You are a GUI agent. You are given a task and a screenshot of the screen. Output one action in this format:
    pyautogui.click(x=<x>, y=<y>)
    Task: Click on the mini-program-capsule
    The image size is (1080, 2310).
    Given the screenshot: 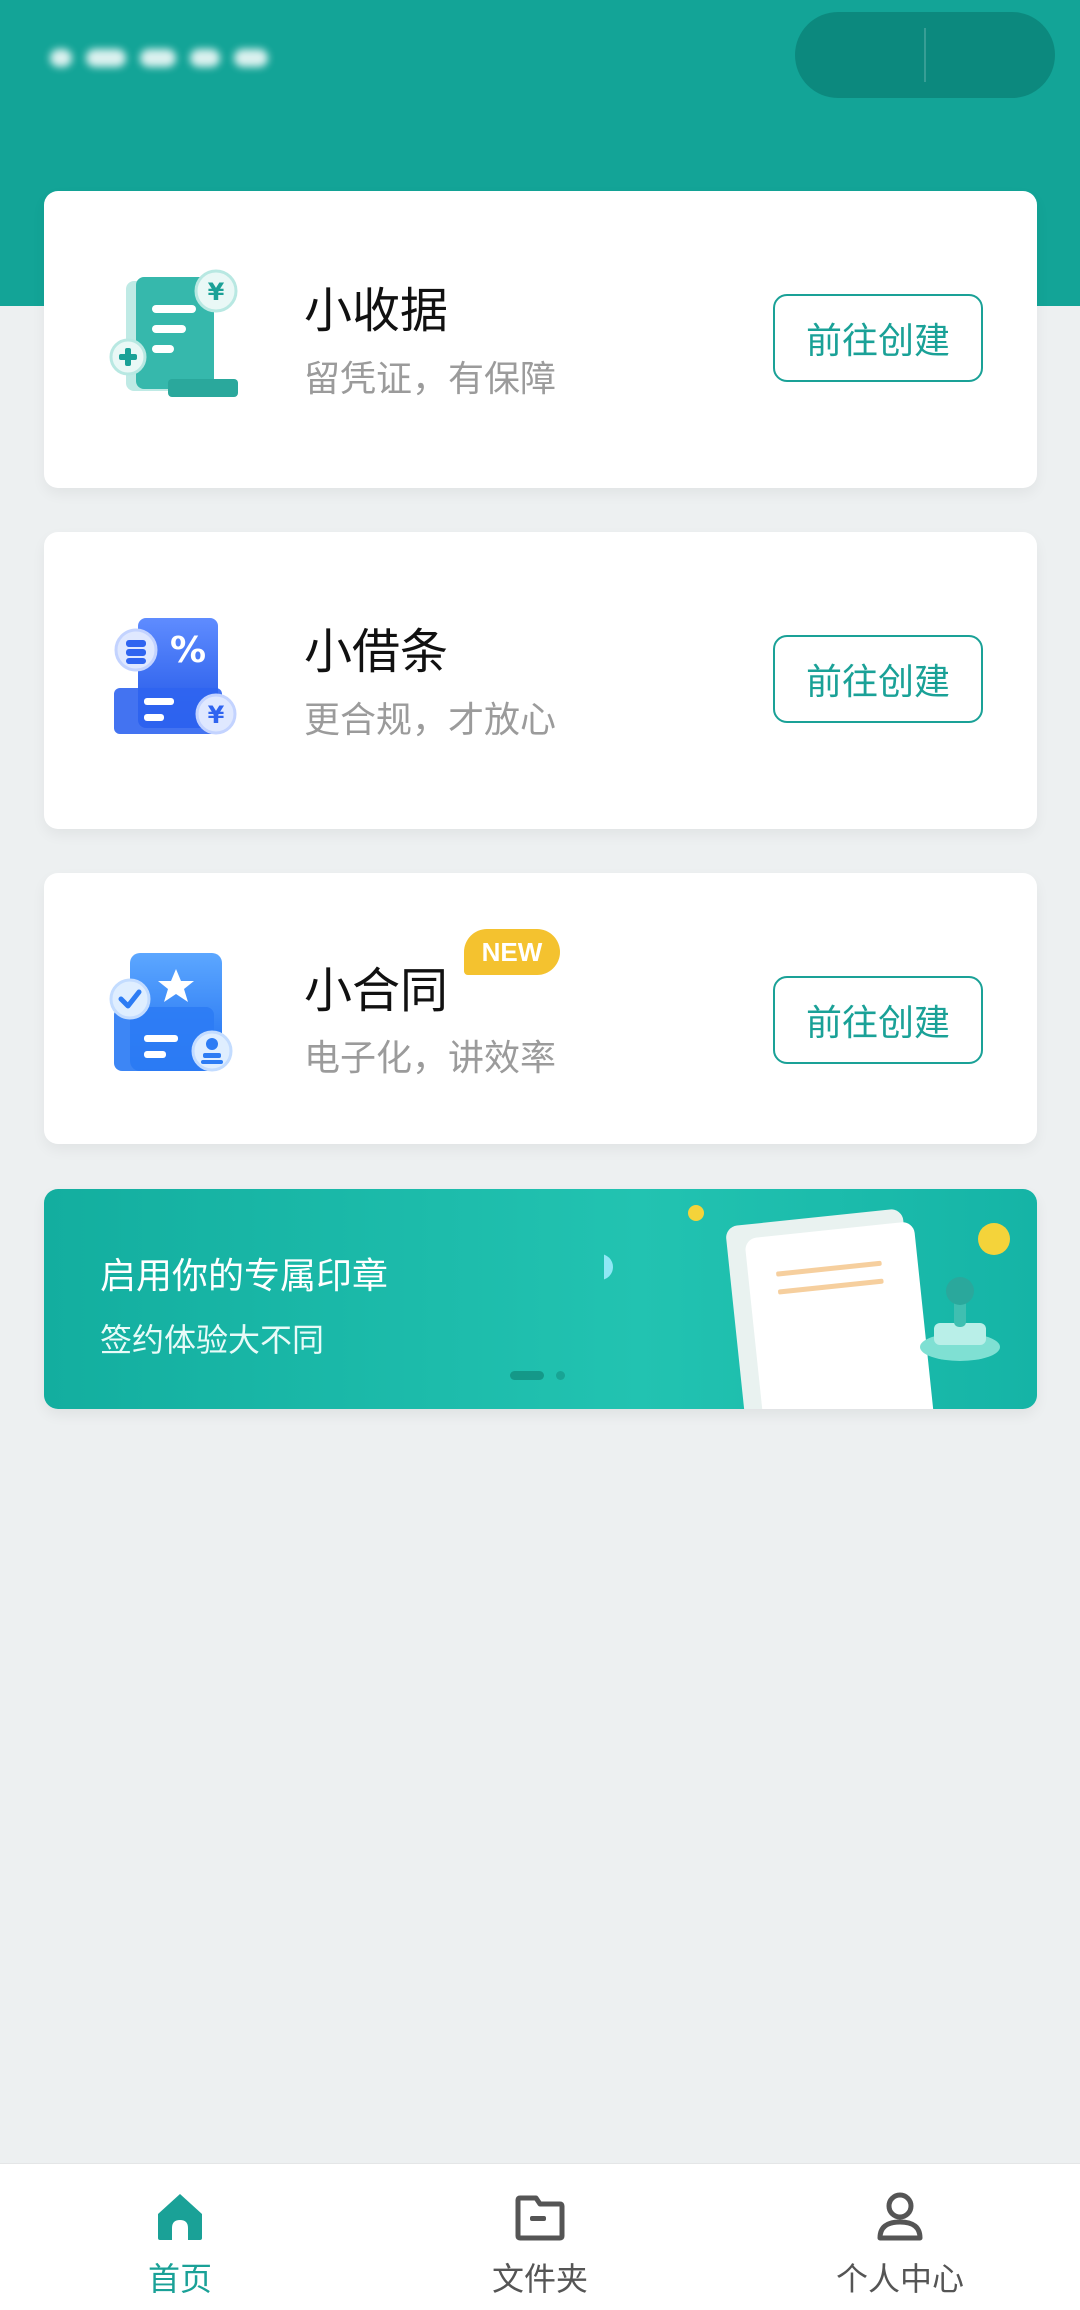 What is the action you would take?
    pyautogui.click(x=925, y=55)
    